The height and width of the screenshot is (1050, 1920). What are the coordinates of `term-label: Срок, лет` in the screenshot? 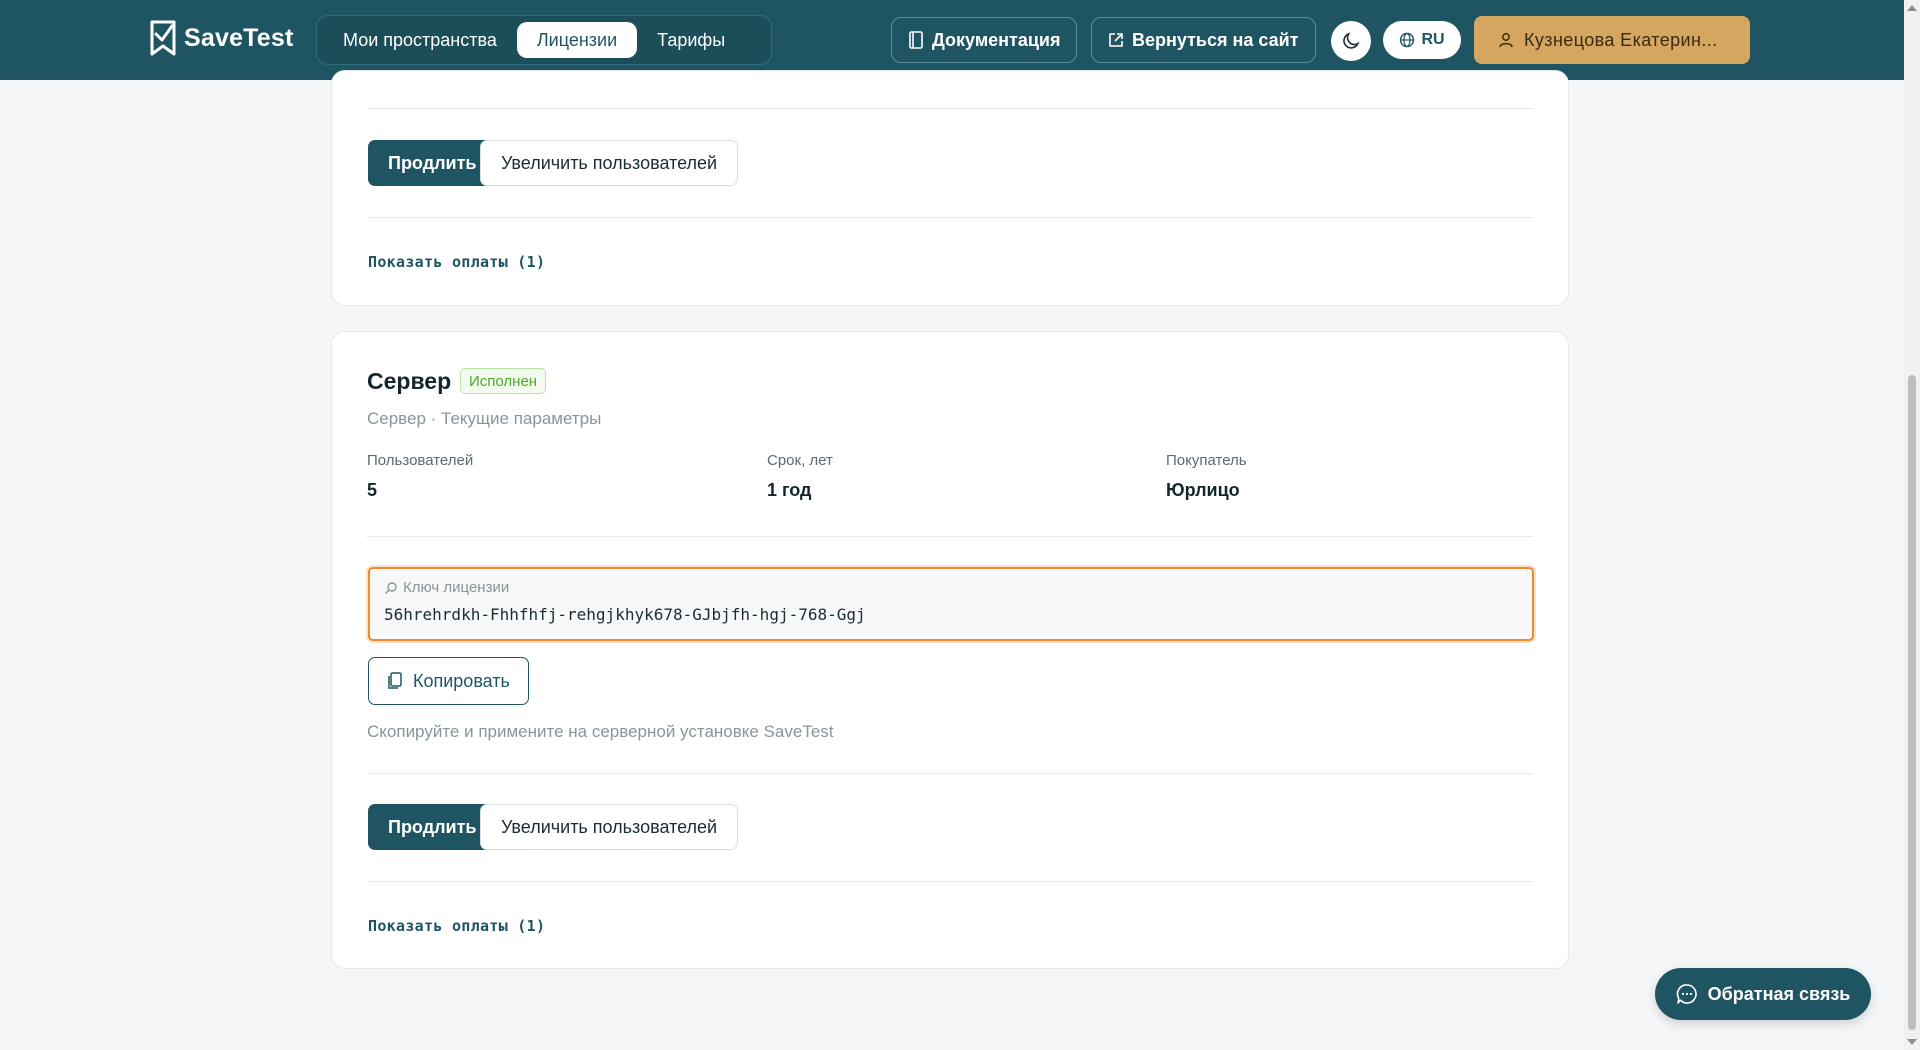 It's located at (800, 460).